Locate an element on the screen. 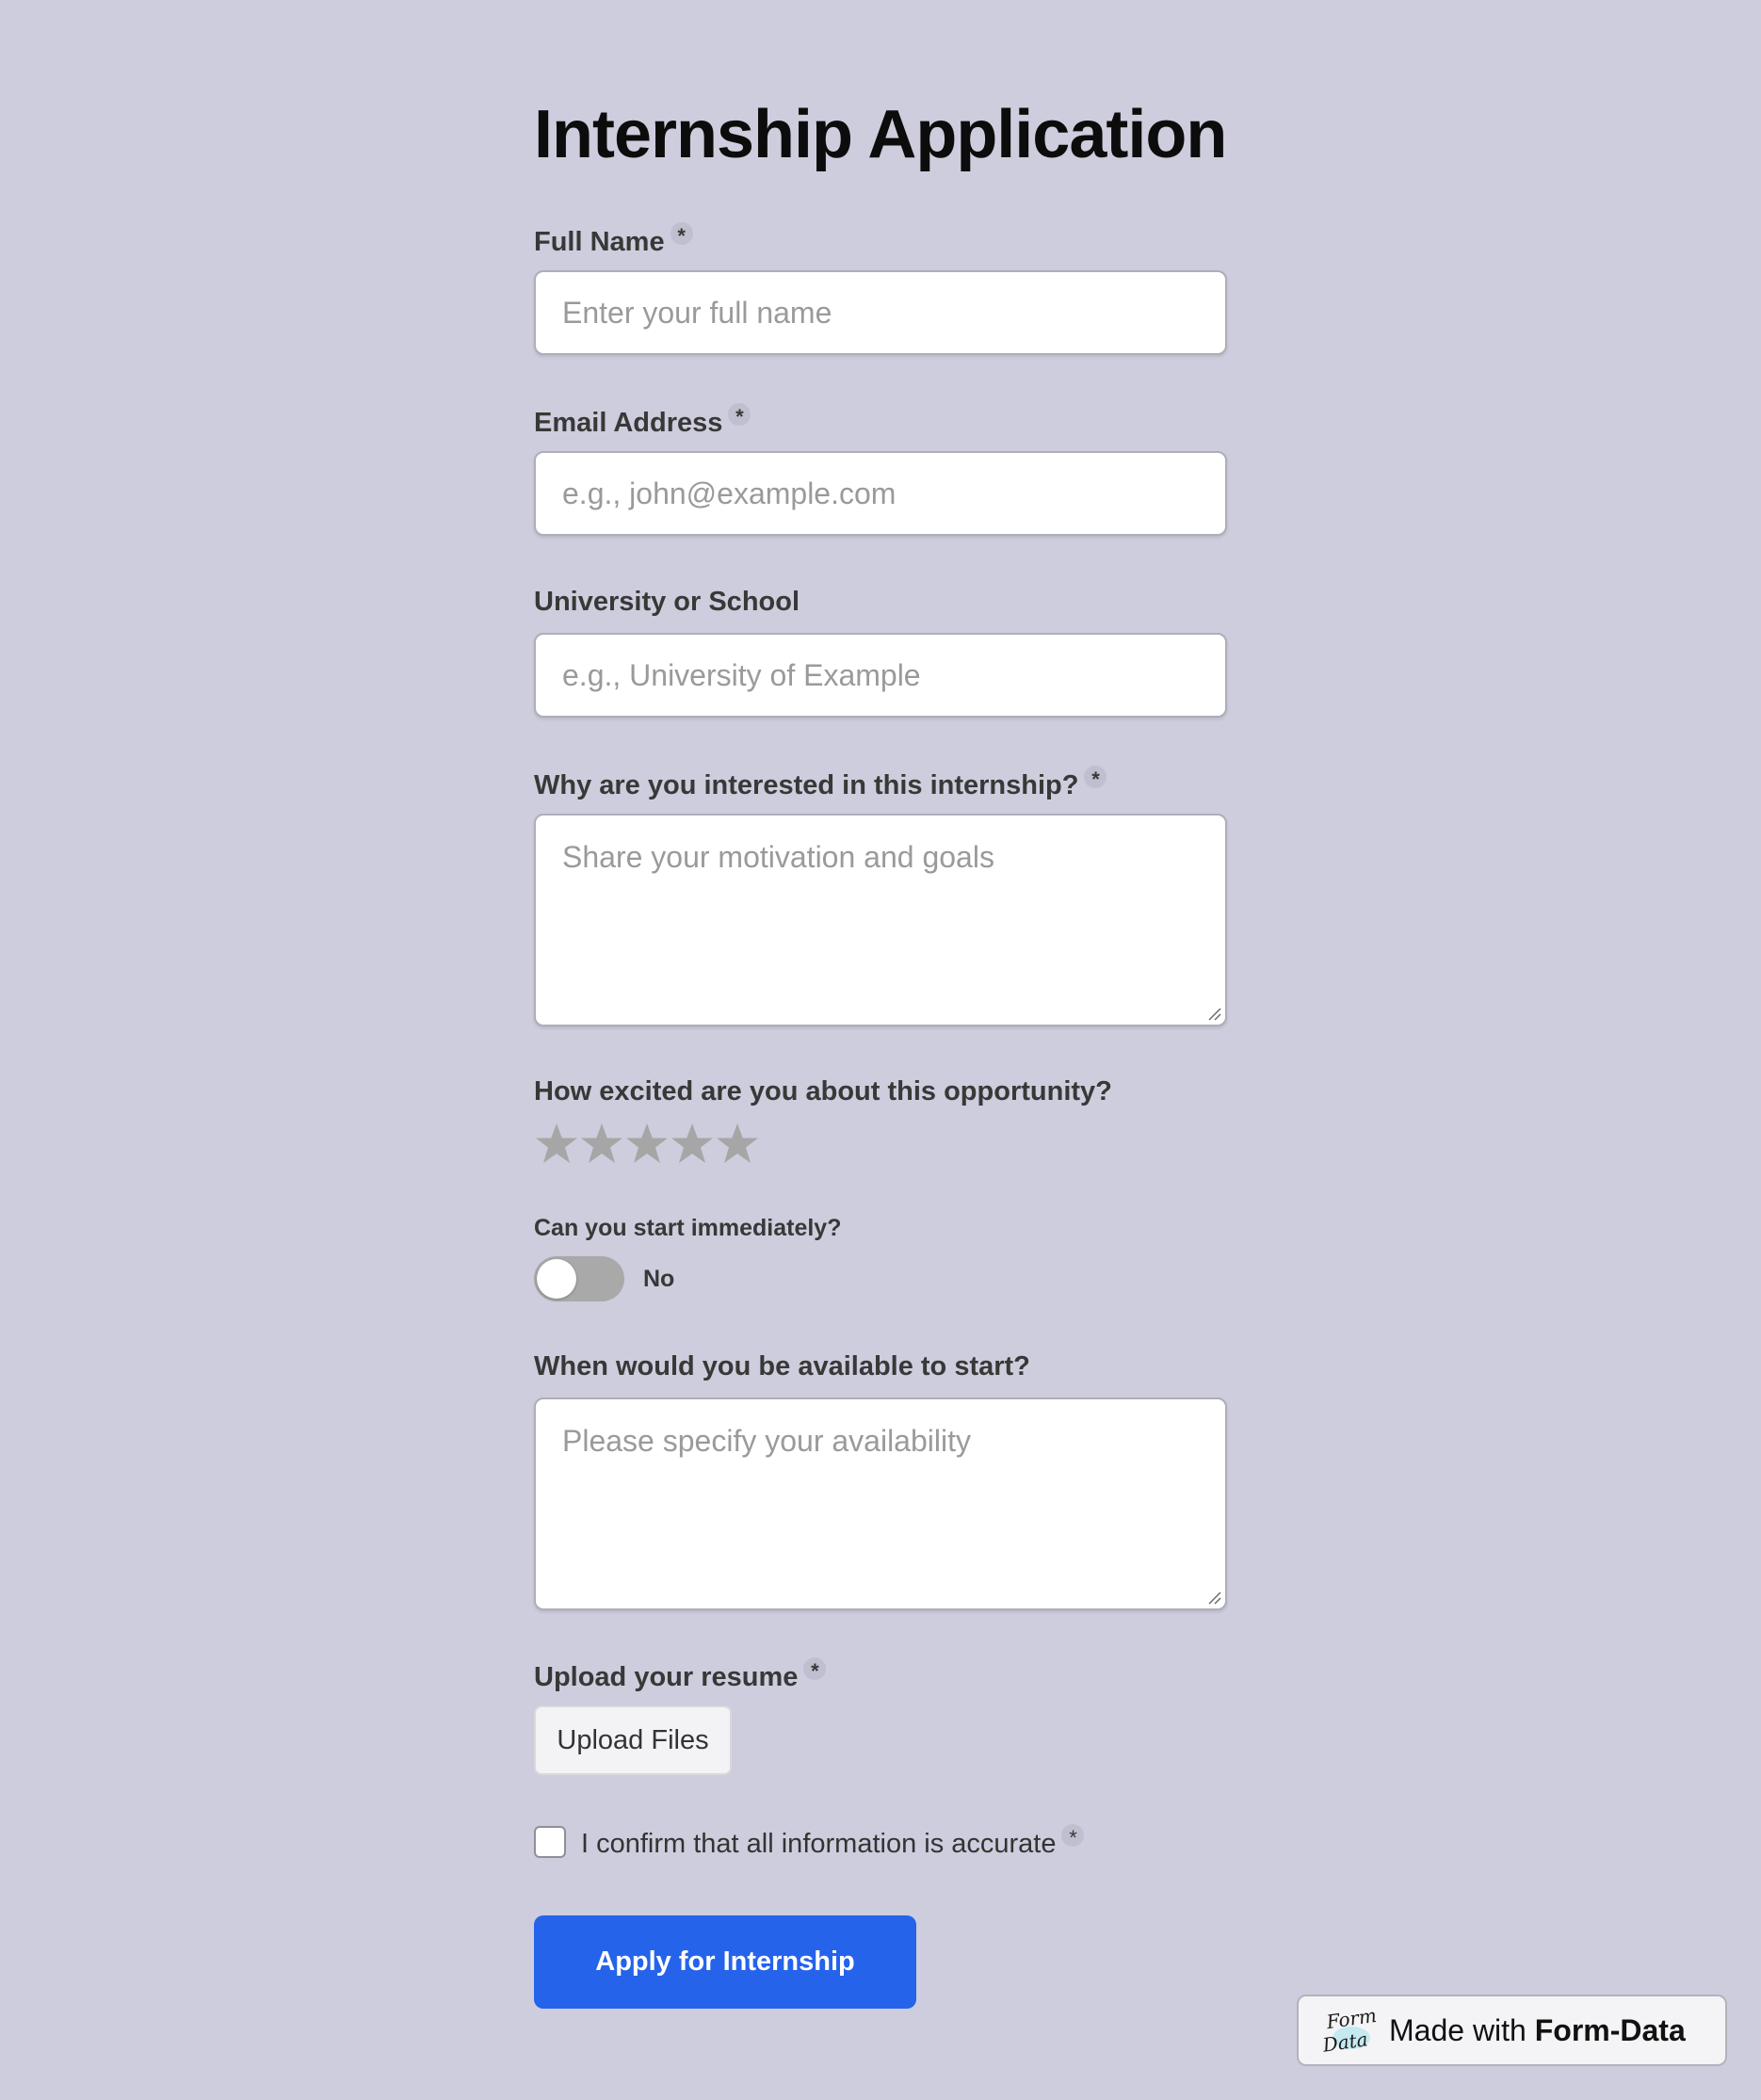  university-label: University or School is located at coordinates (667, 602).